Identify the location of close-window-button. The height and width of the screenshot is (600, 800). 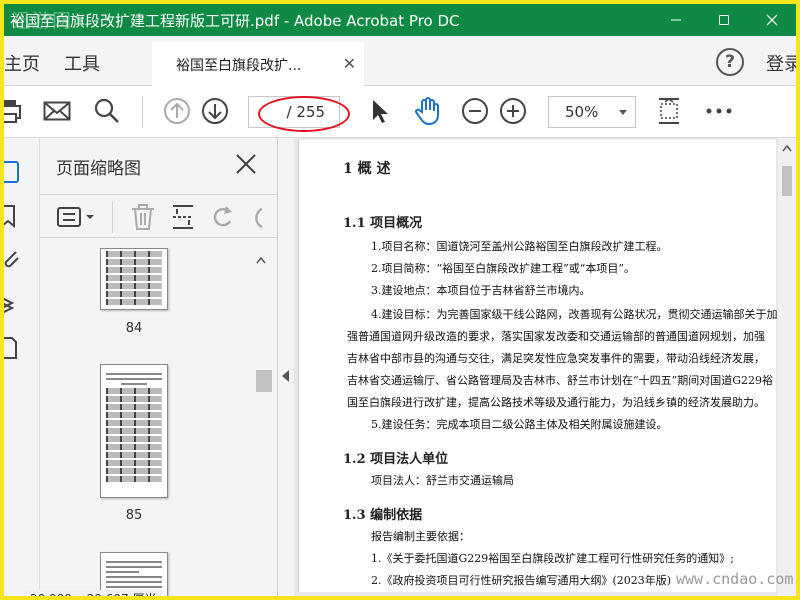
(772, 20).